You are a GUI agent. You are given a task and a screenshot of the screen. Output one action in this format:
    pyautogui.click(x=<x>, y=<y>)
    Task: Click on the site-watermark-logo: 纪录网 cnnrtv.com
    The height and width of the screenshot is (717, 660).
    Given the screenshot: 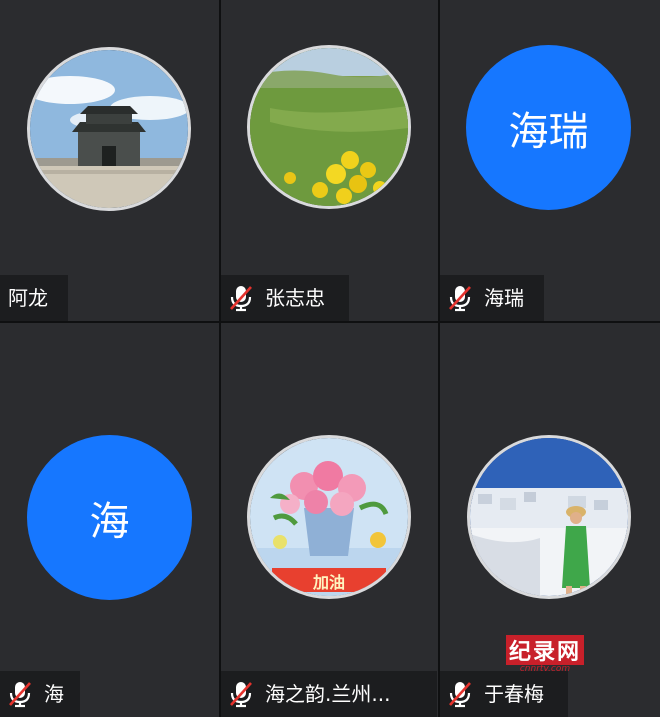 What is the action you would take?
    pyautogui.click(x=551, y=655)
    